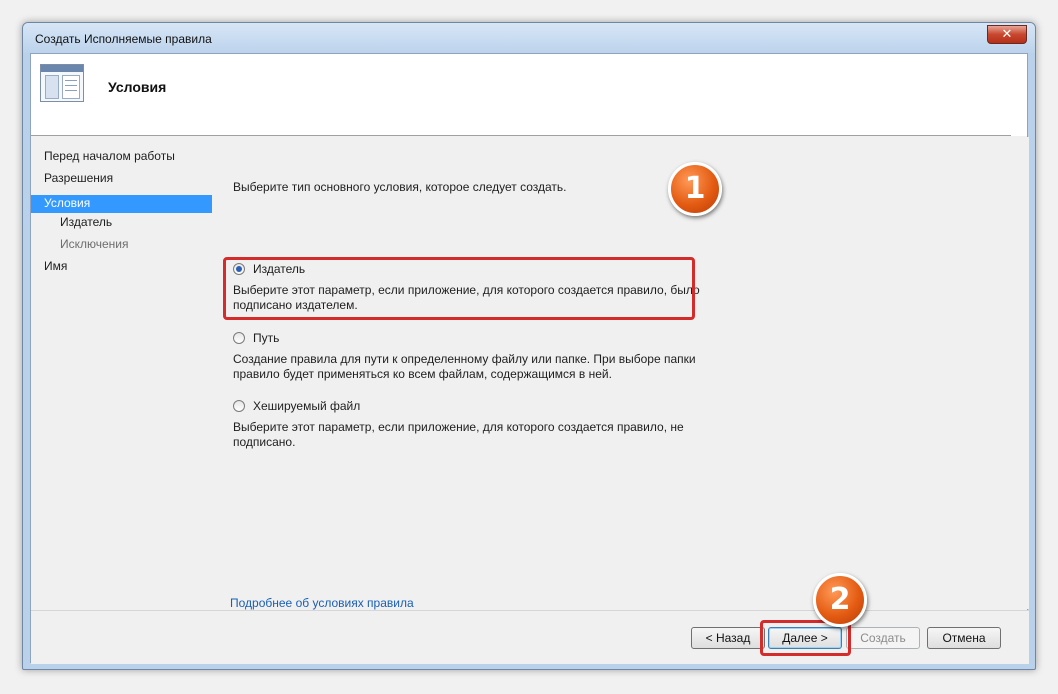  Describe the element at coordinates (306, 406) in the screenshot. I see `option-file-hash-label: Хешируемый файл` at that location.